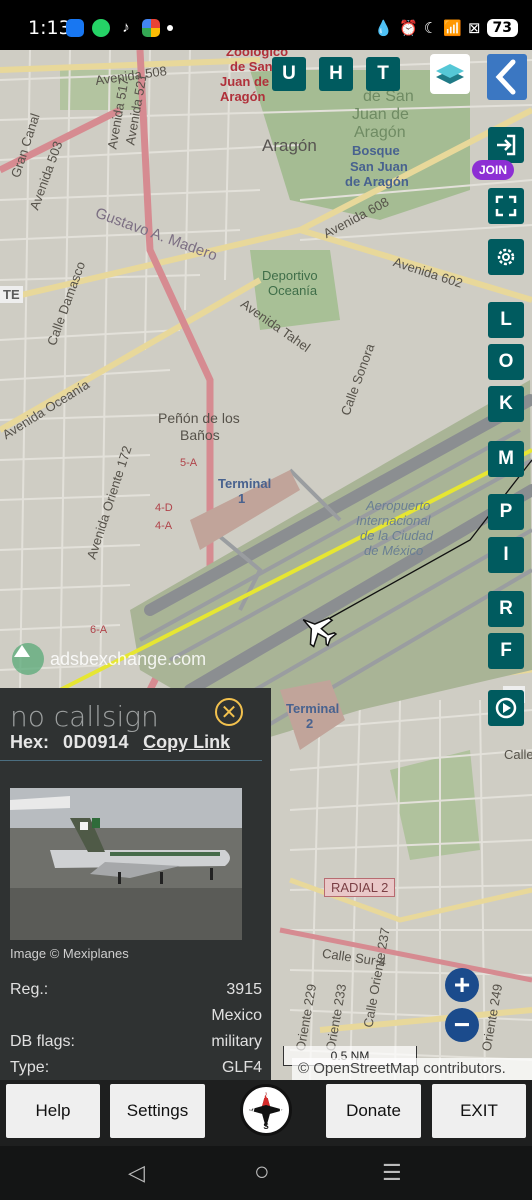 This screenshot has height=1200, width=532. I want to click on close-panel-button: ✕, so click(229, 712).